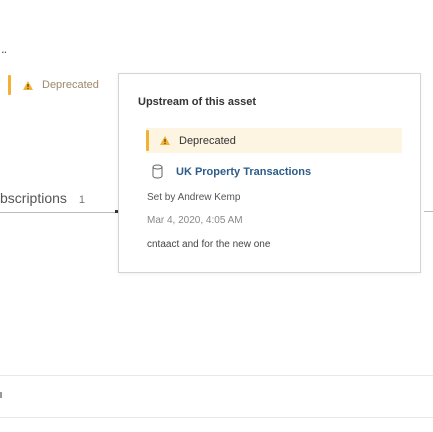 The width and height of the screenshot is (433, 432). I want to click on database-icon, so click(157, 171).